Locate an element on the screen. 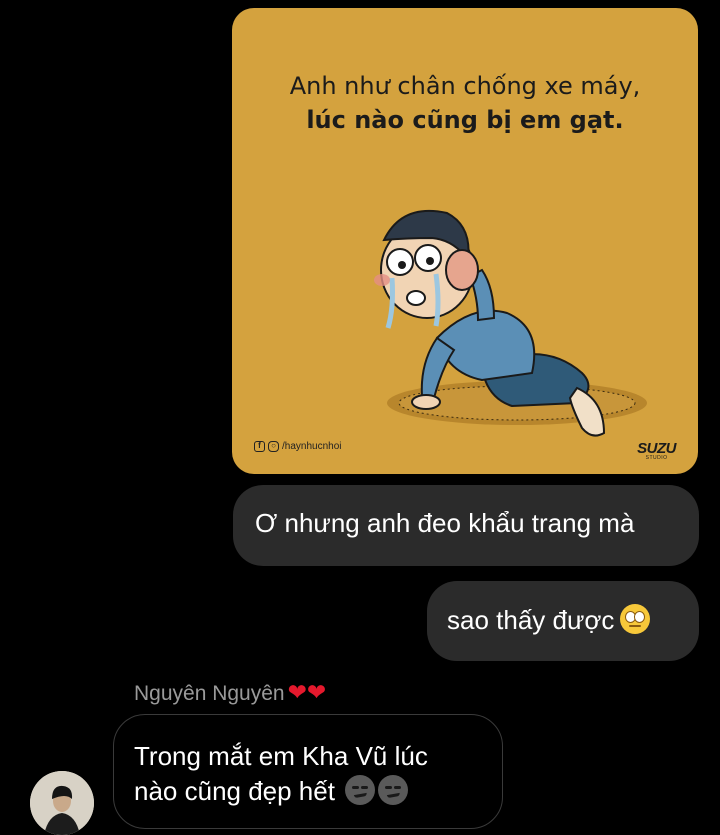  avatar is located at coordinates (62, 803).